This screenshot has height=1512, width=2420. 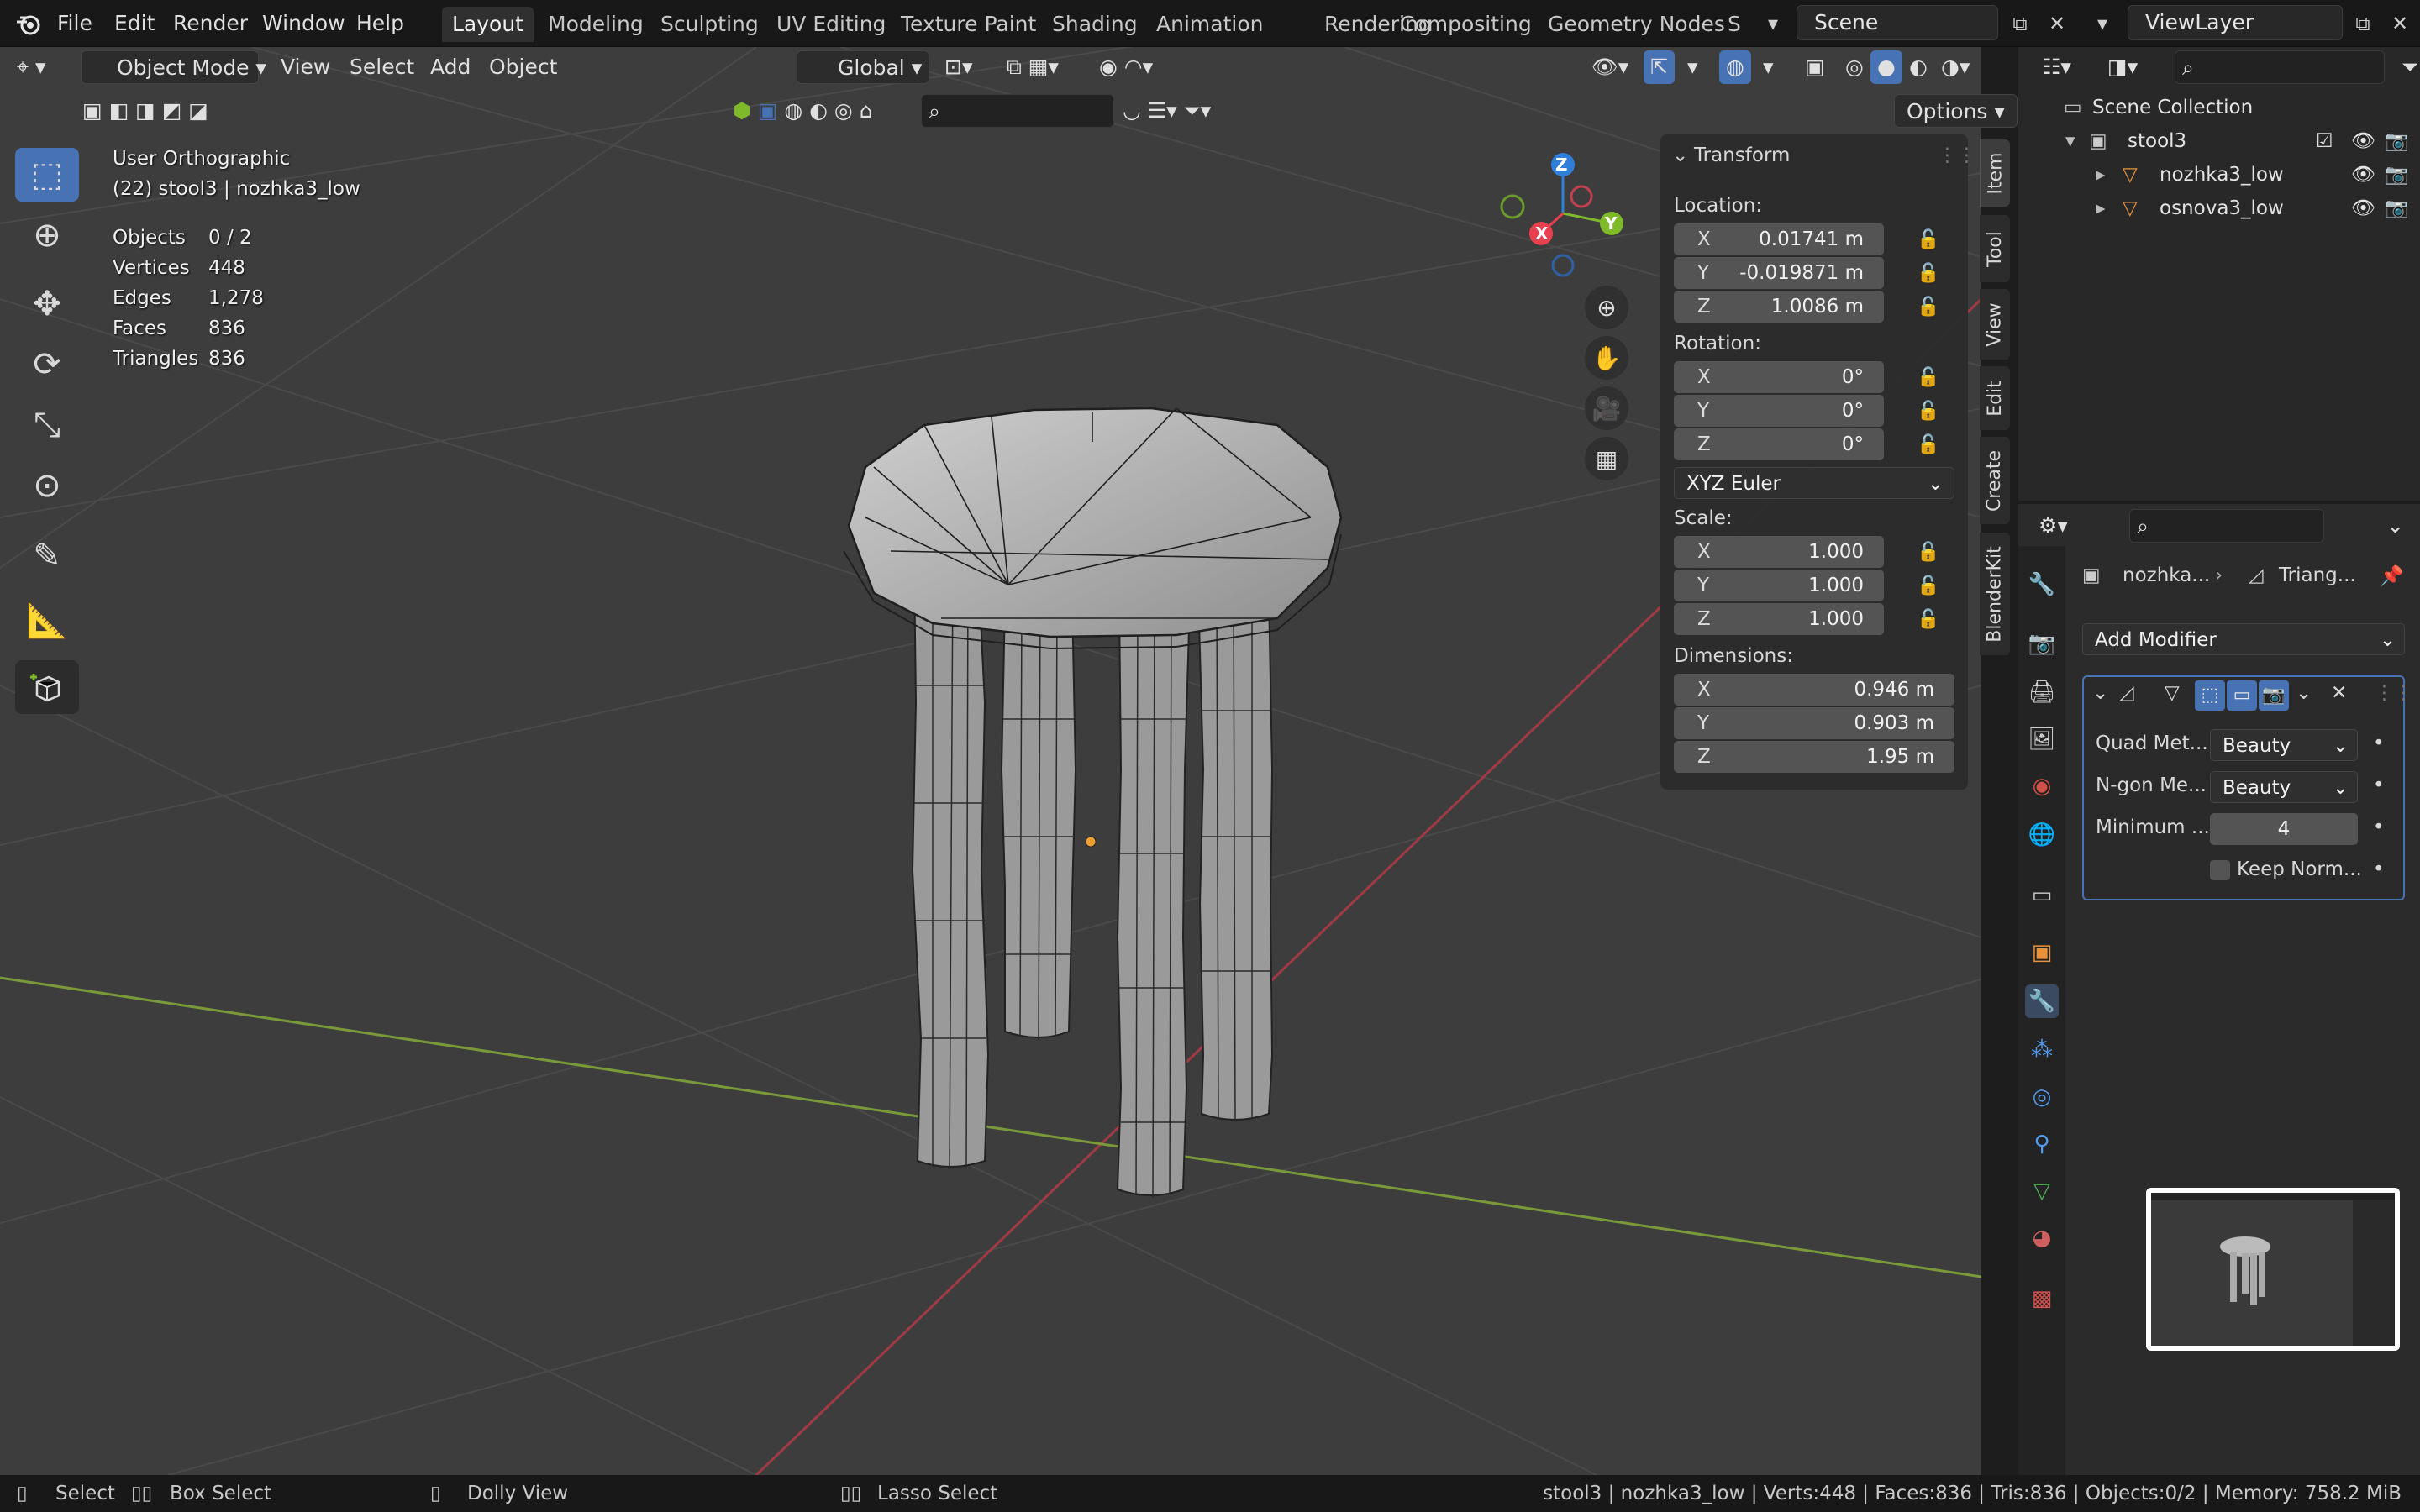 What do you see at coordinates (2325, 141) in the screenshot?
I see `checkbox-icon: ☑` at bounding box center [2325, 141].